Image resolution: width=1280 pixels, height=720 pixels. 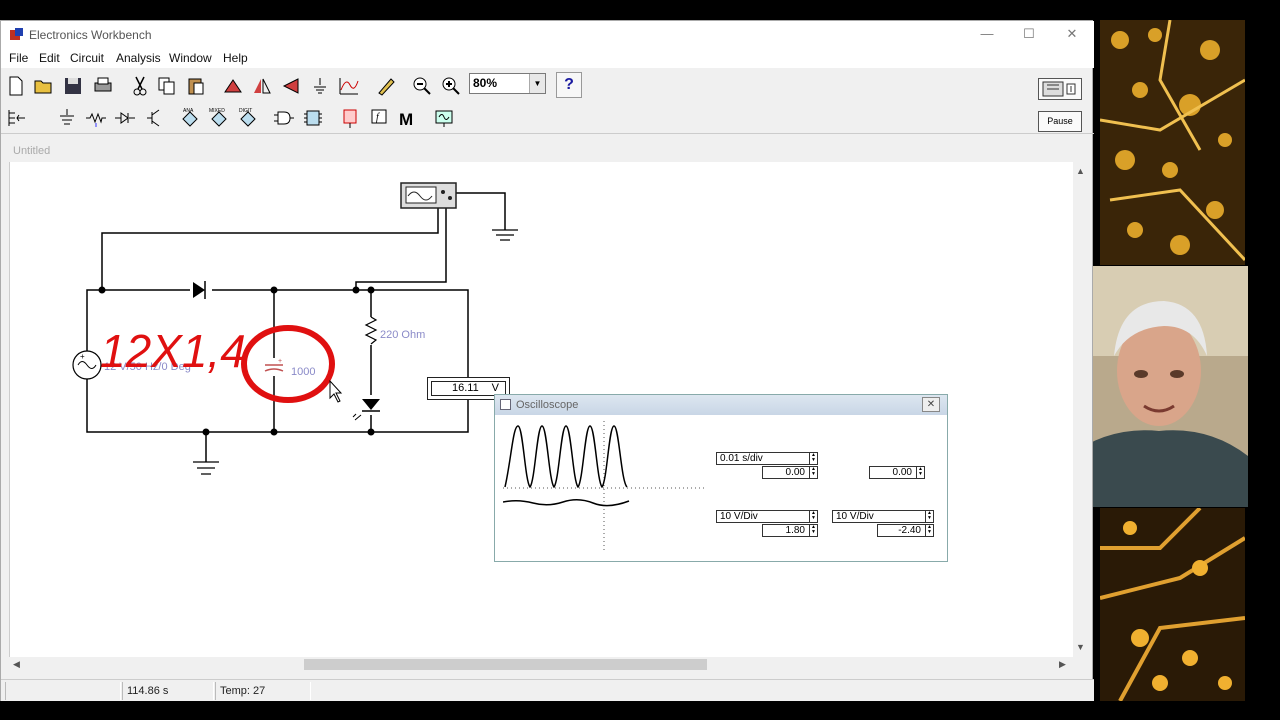 What do you see at coordinates (87, 58) in the screenshot?
I see `menu-circuit: Circuit` at bounding box center [87, 58].